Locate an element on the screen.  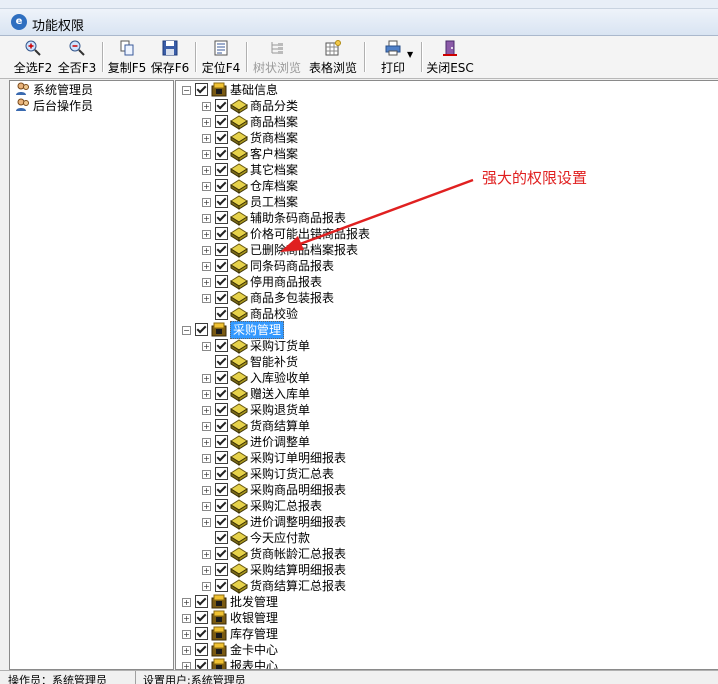
status-operator: 操作员：系统管理员 is located at coordinates (57, 679).